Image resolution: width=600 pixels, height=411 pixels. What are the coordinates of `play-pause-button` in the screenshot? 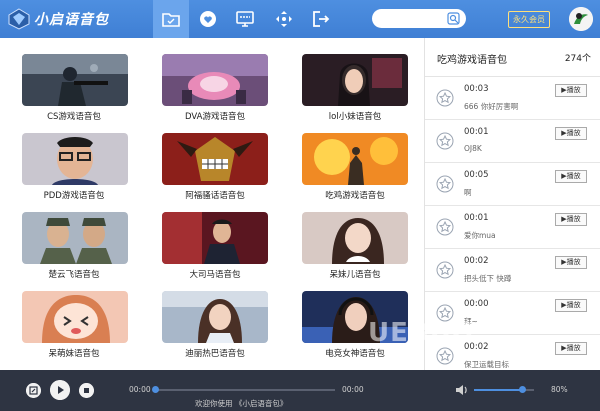 It's located at (60, 390).